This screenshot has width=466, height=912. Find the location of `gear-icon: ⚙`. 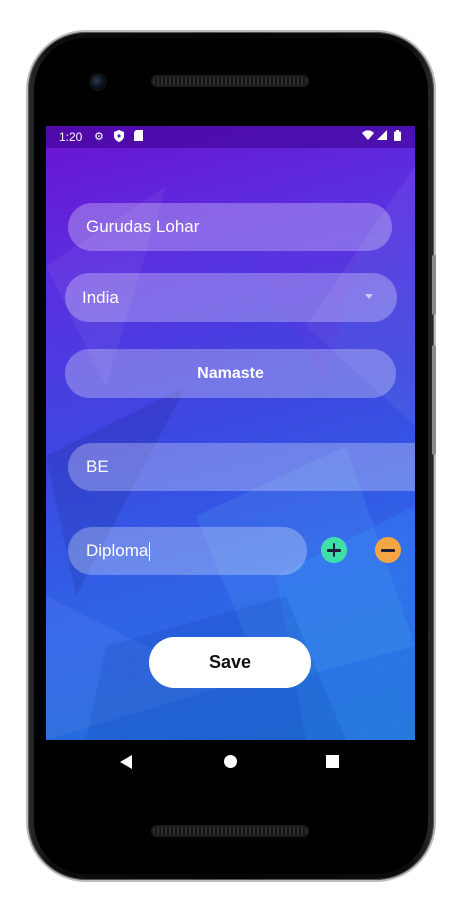

gear-icon: ⚙ is located at coordinates (99, 137).